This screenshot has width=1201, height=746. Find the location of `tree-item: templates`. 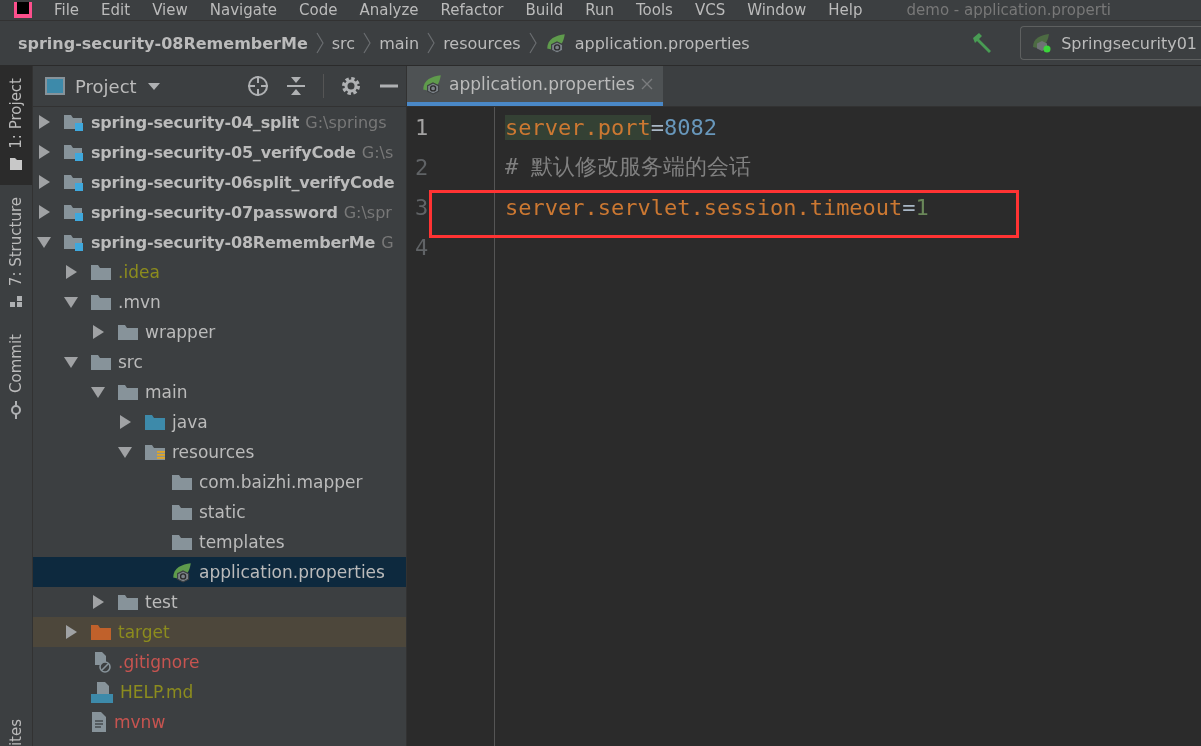

tree-item: templates is located at coordinates (219, 542).